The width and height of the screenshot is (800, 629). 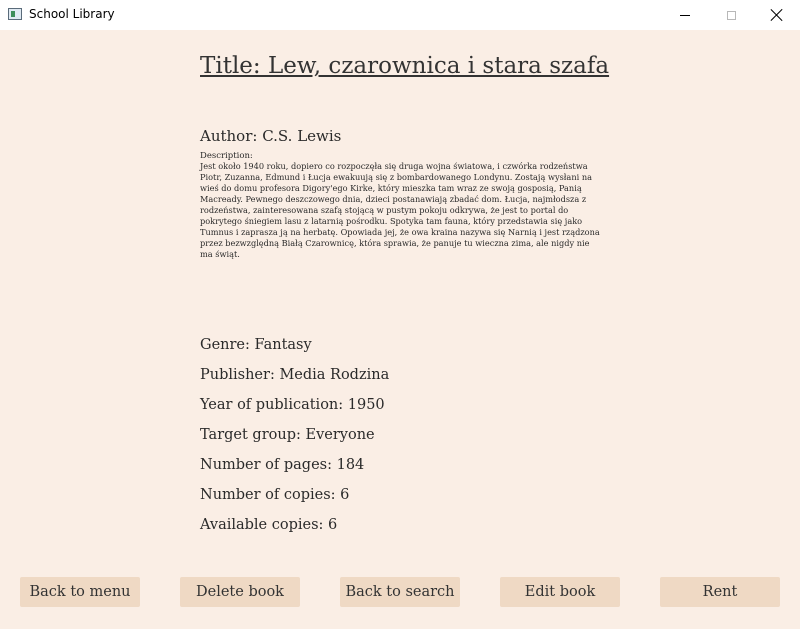 I want to click on close-icon, so click(x=777, y=15).